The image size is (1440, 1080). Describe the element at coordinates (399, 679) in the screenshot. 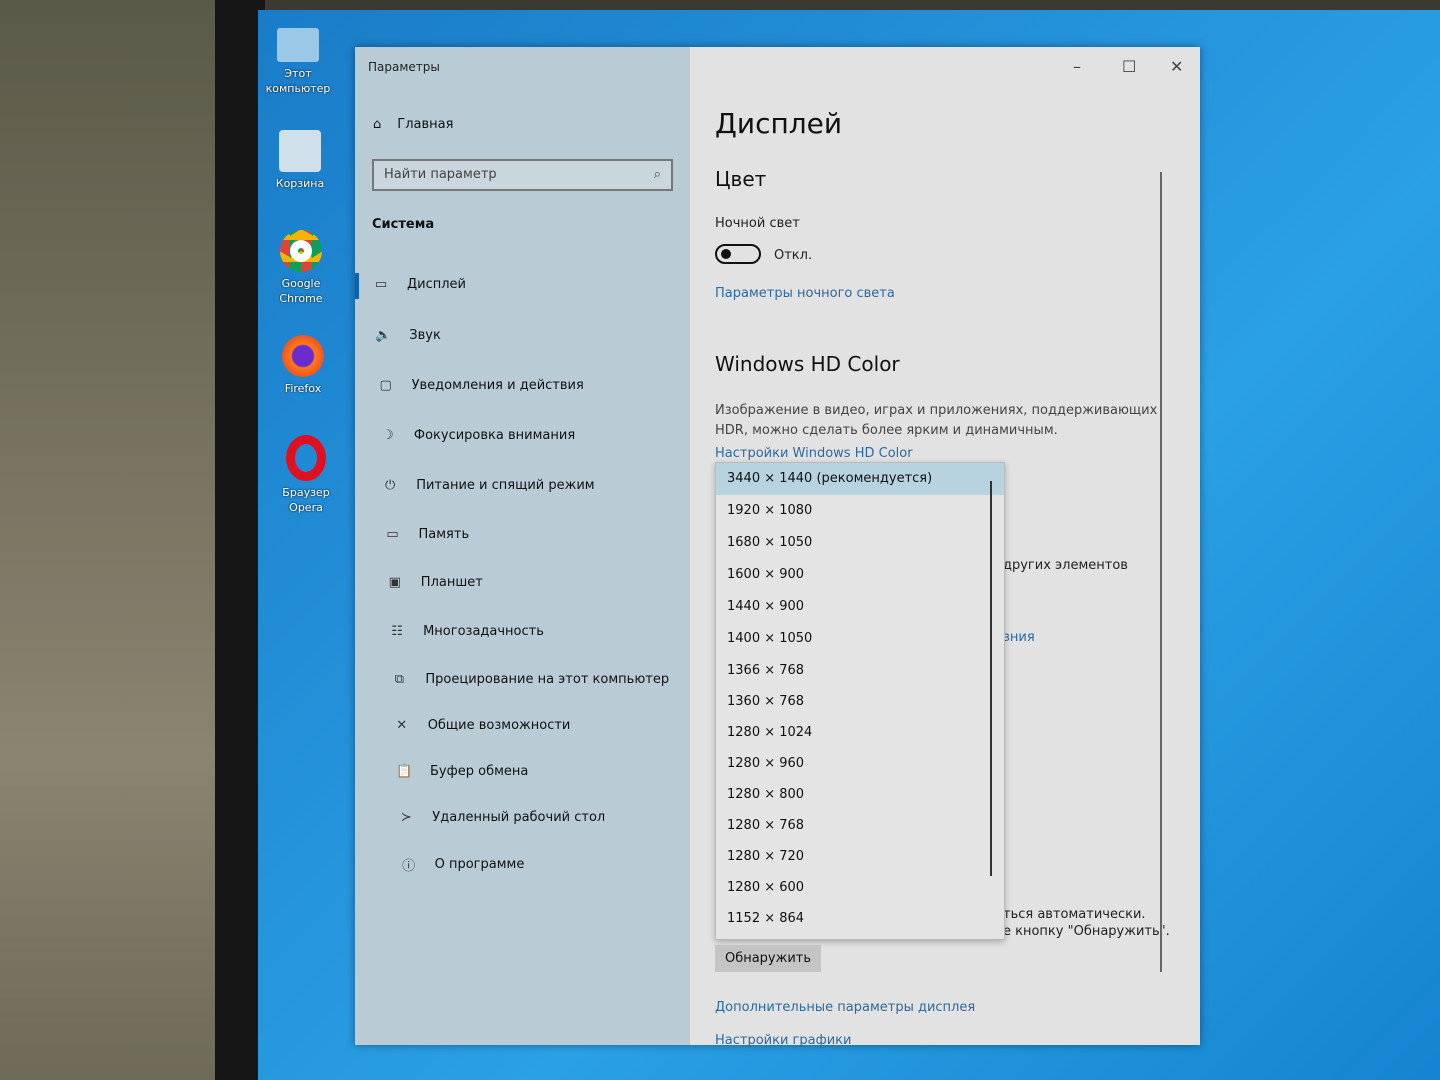

I see `sidebar-item-icon: ⧉` at that location.